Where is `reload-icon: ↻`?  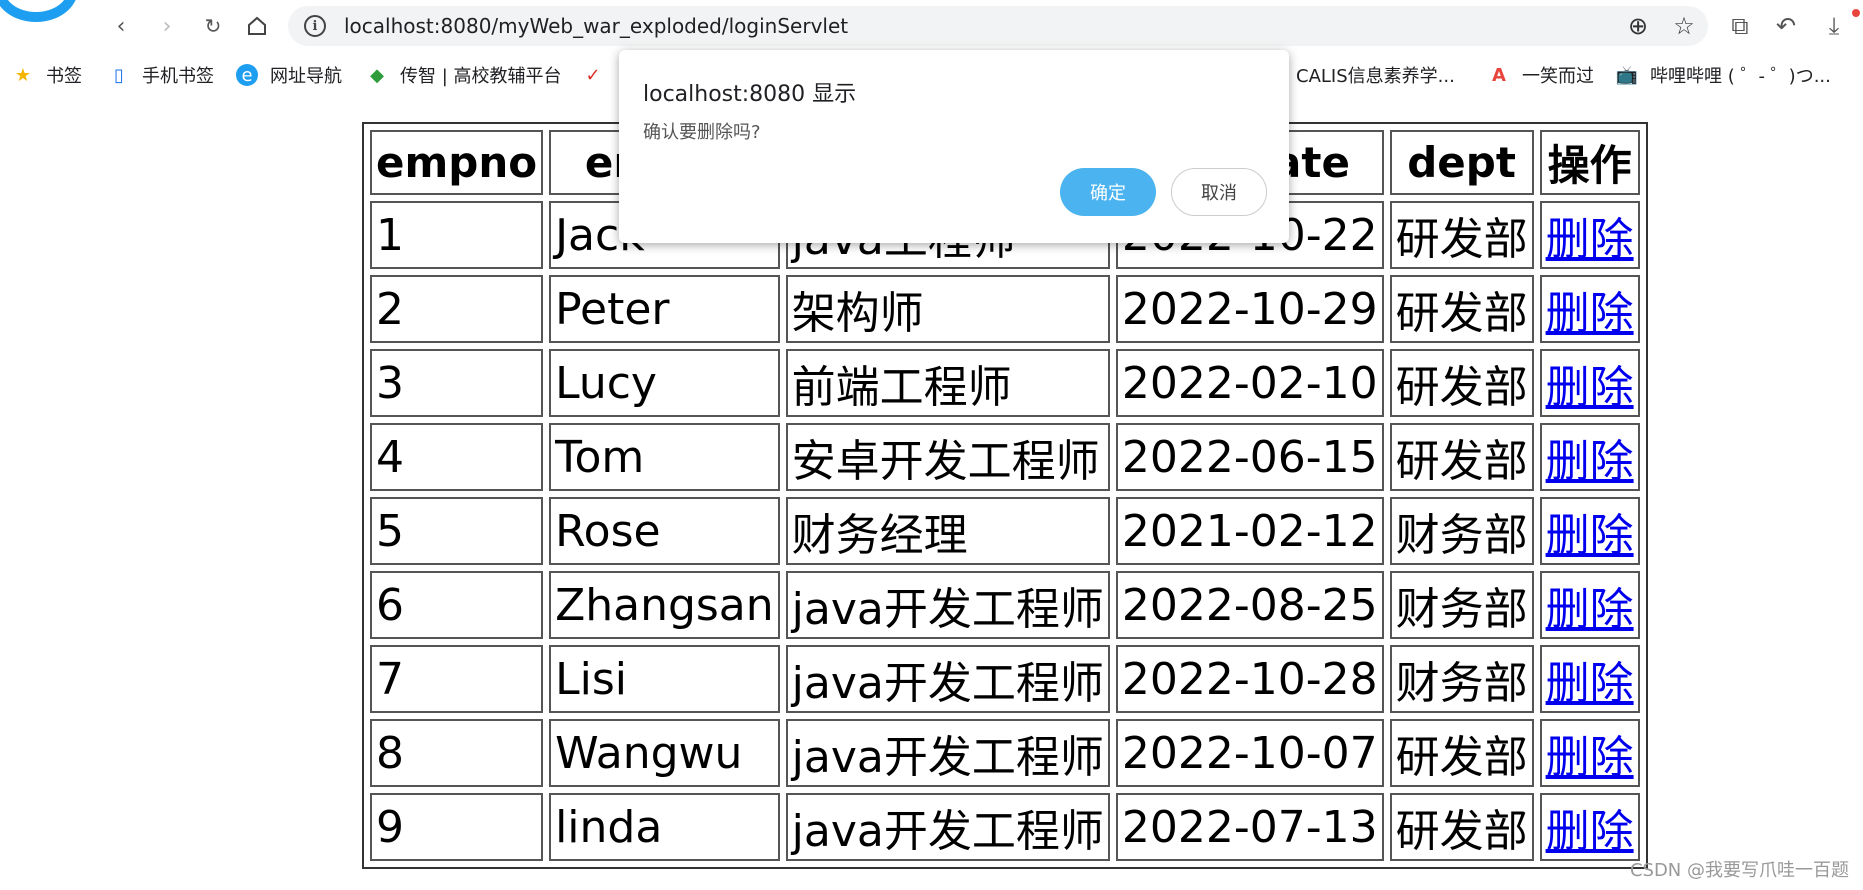 reload-icon: ↻ is located at coordinates (213, 26).